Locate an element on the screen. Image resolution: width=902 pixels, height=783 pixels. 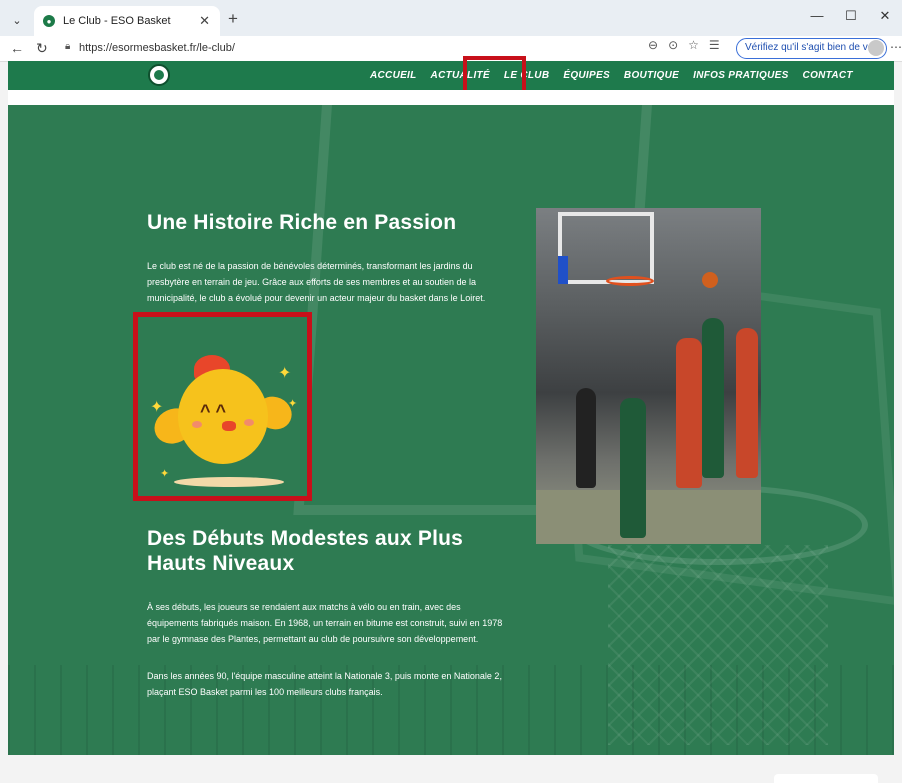
photo-ball is located at coordinates (710, 280).